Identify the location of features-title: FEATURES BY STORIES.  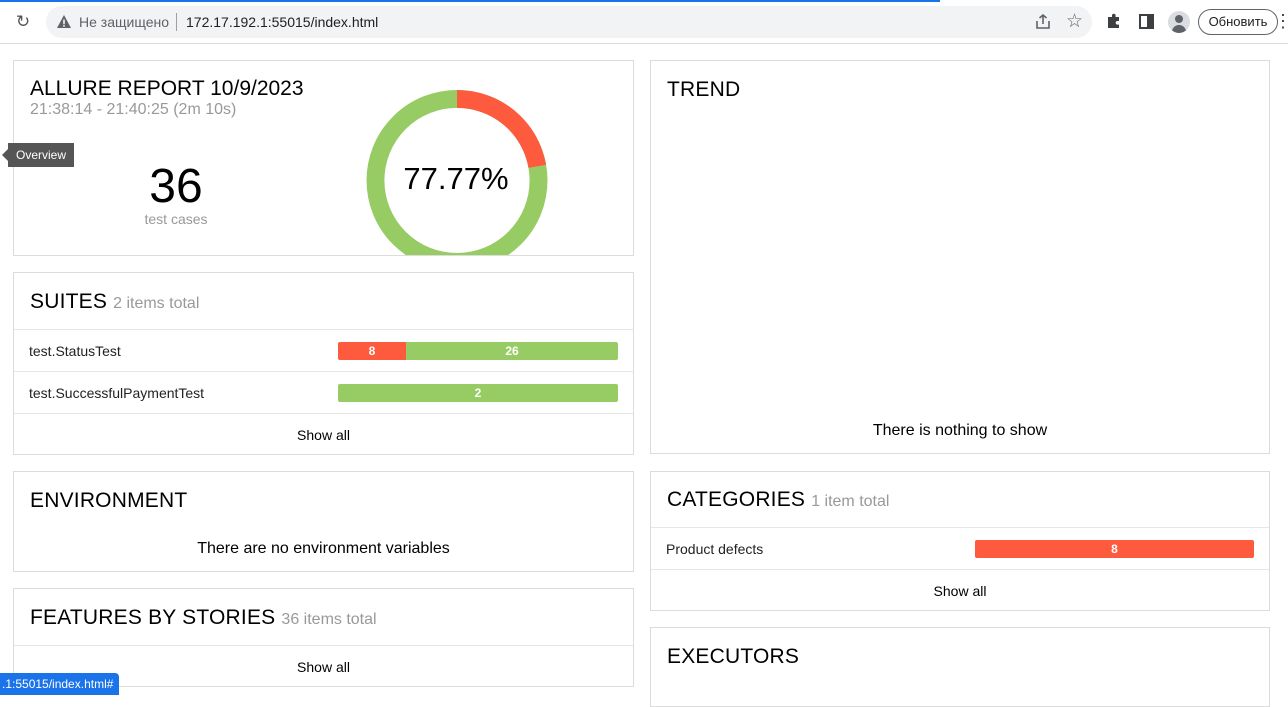
(153, 617).